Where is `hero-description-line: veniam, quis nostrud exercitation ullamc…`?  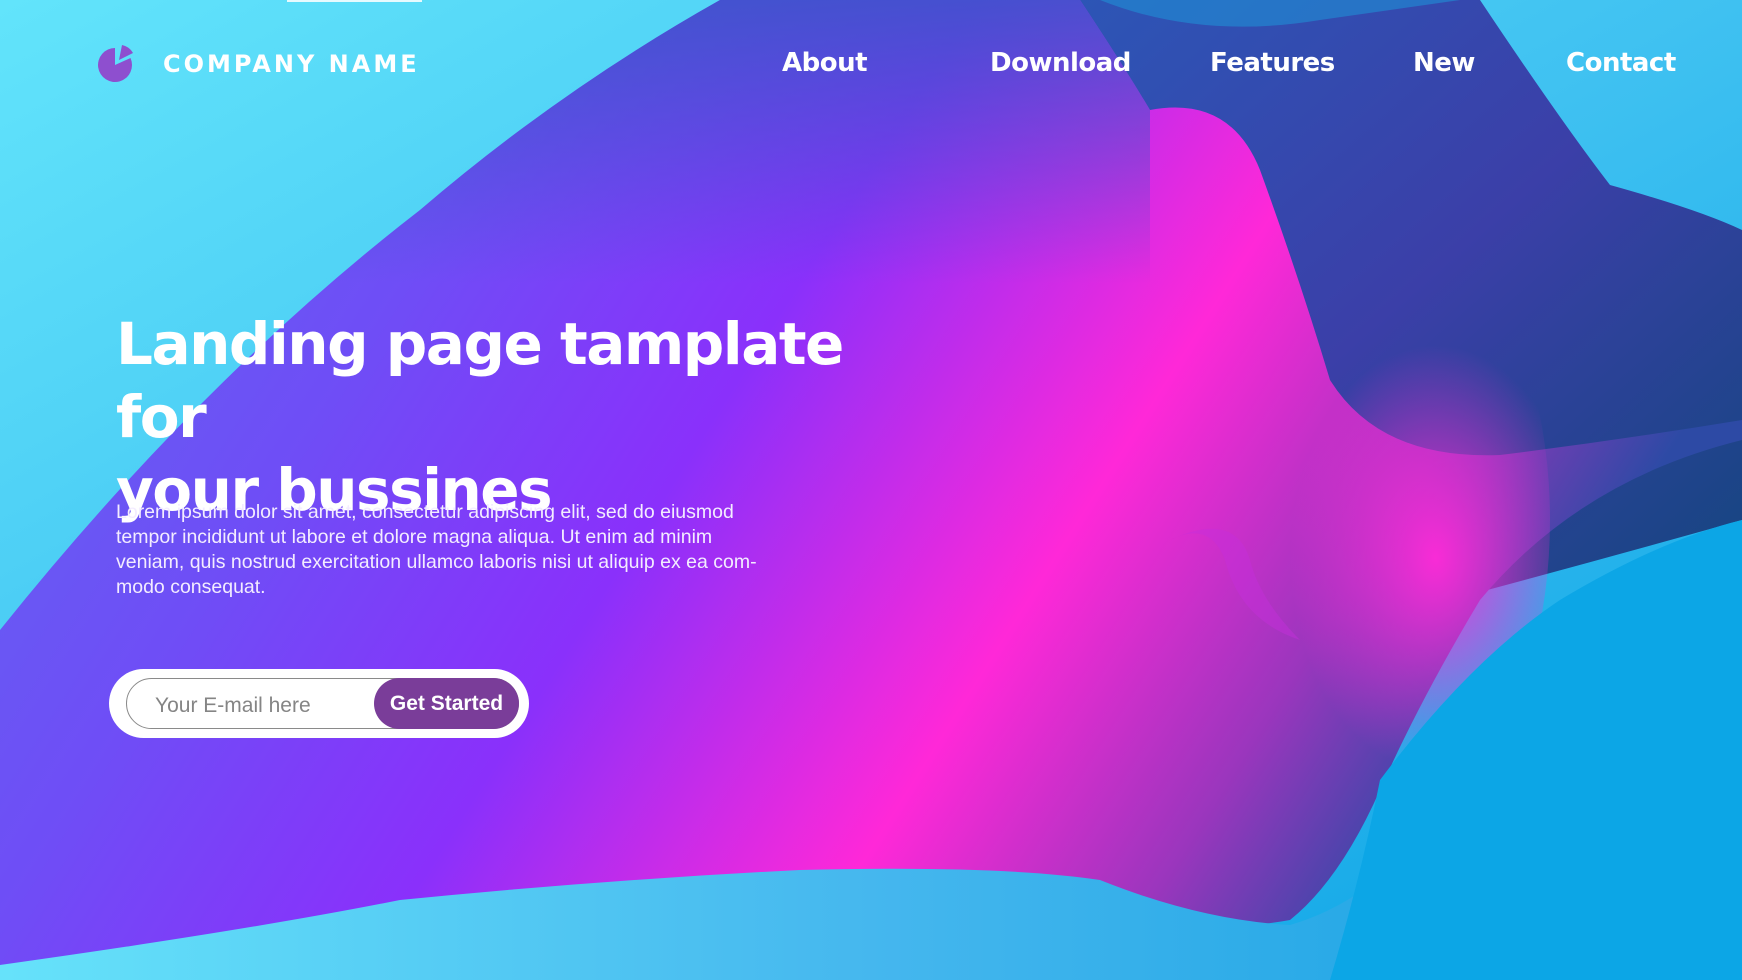
hero-description-line: veniam, quis nostrud exercitation ullamc… is located at coordinates (436, 562).